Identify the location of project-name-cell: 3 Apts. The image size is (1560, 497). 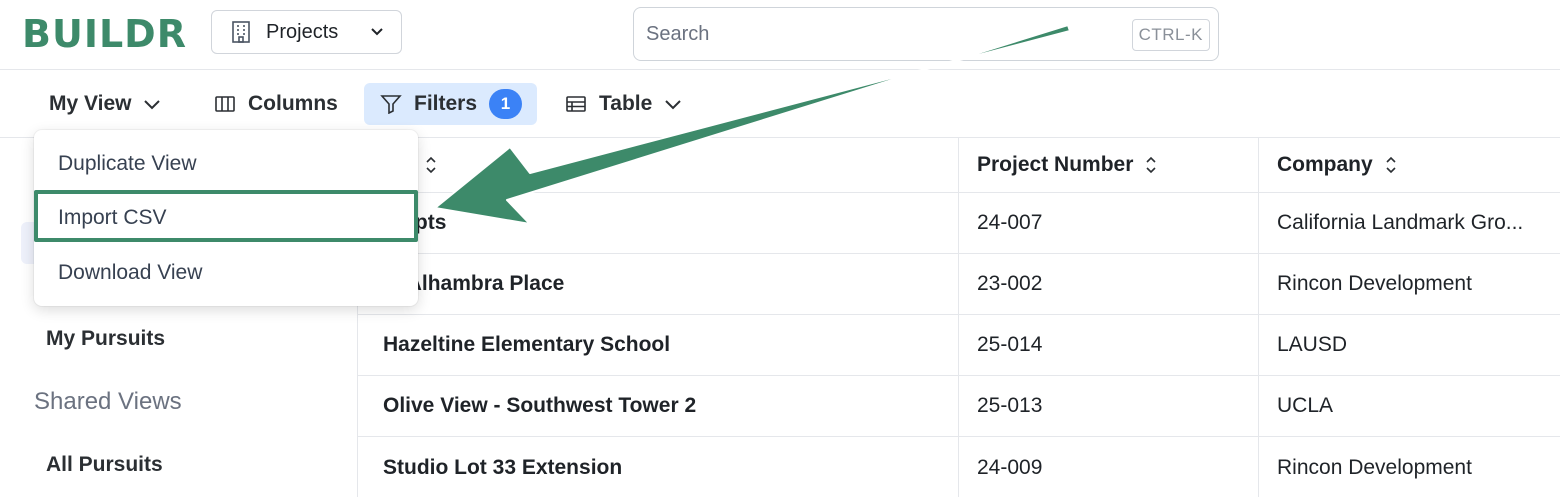
(668, 223).